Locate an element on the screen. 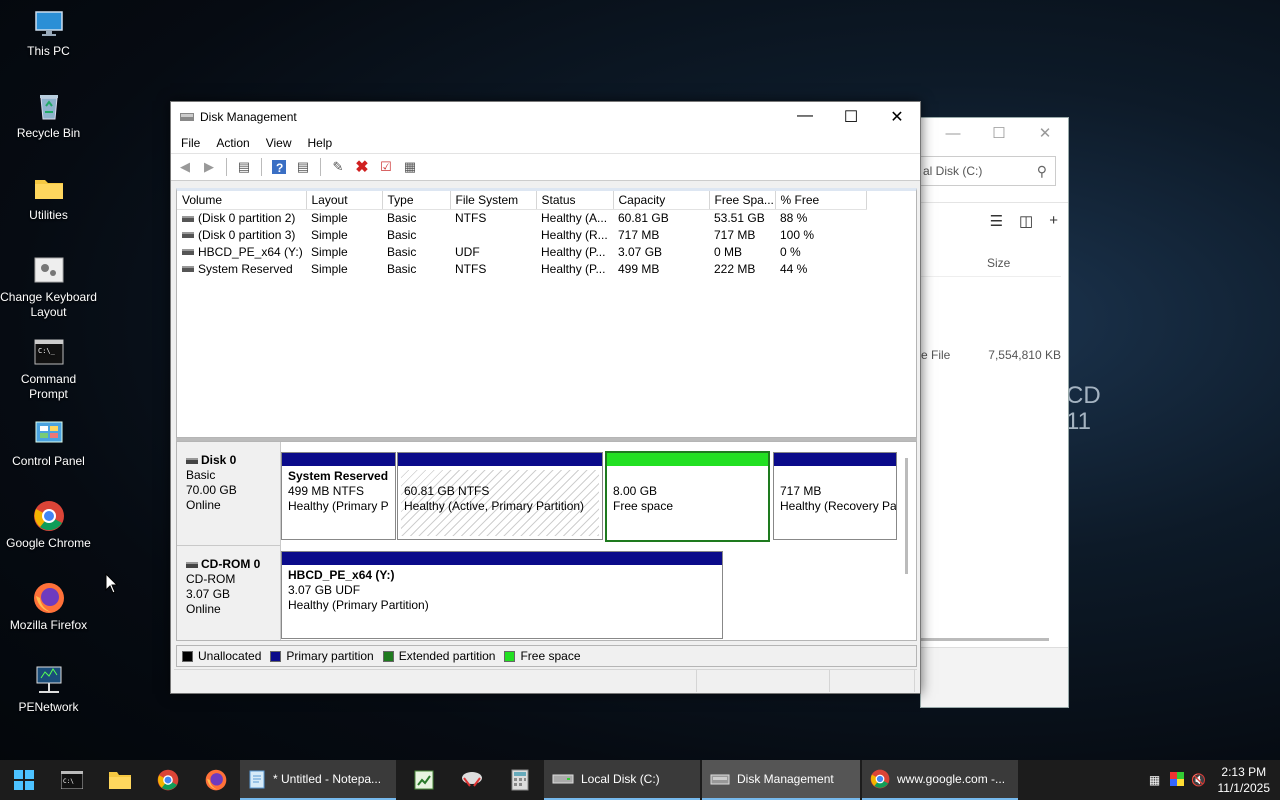  col-layout: Layout is located at coordinates (344, 200).